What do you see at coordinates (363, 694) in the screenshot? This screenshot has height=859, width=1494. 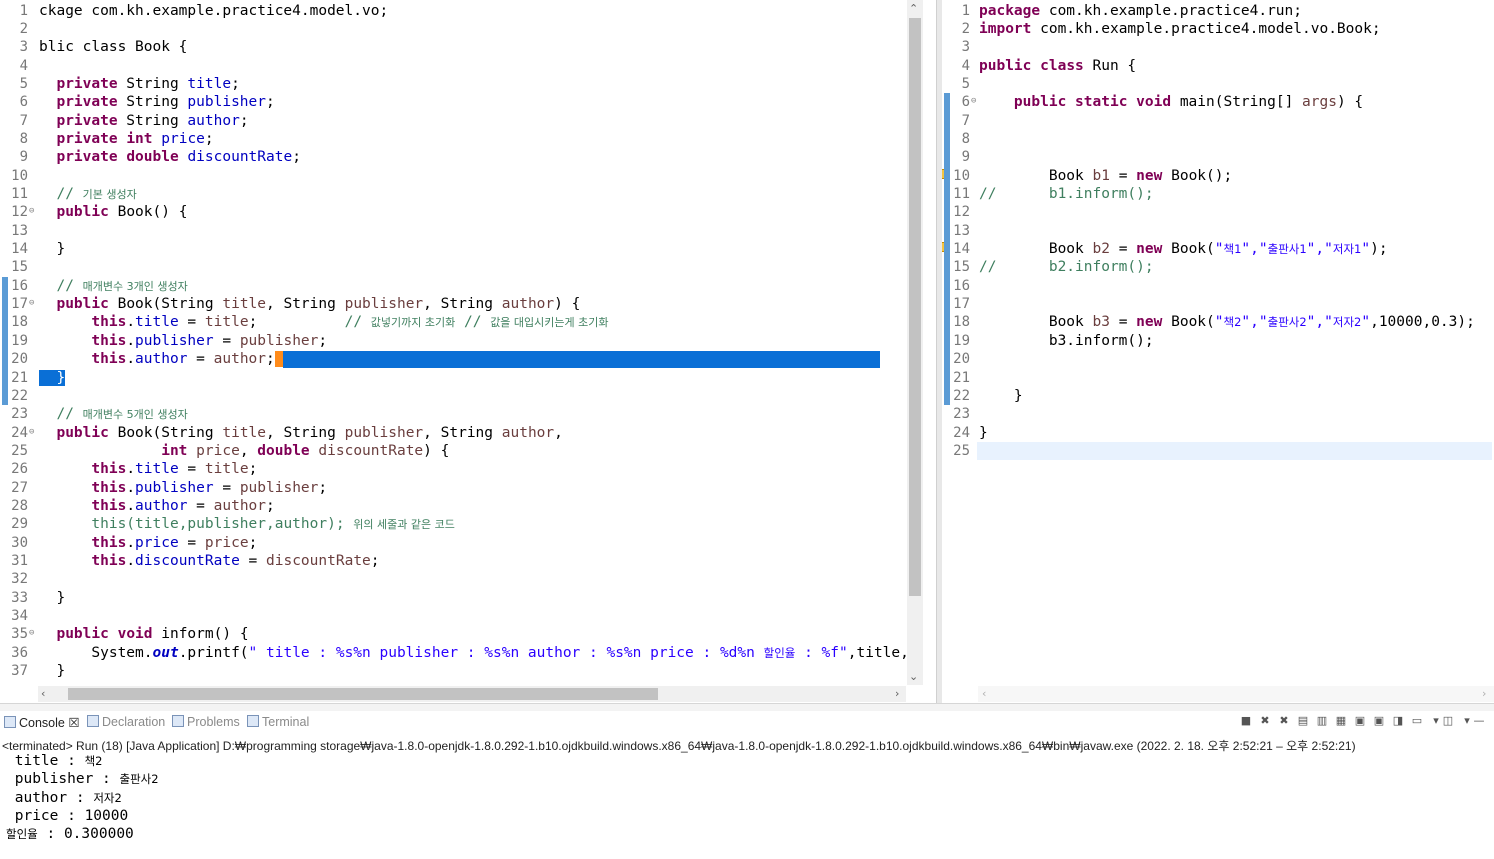 I see `horizontal-scrollbar-thumb` at bounding box center [363, 694].